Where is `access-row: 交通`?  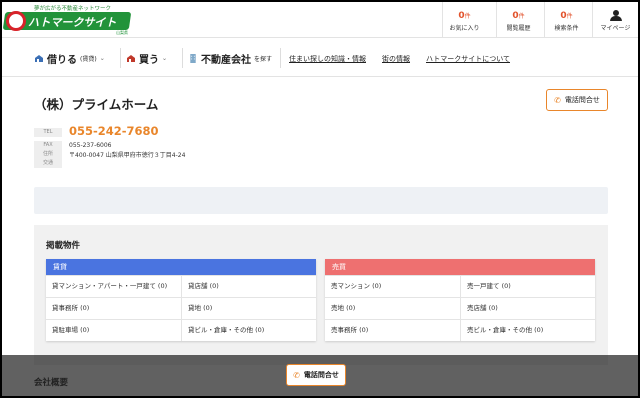 access-row: 交通 is located at coordinates (51, 163).